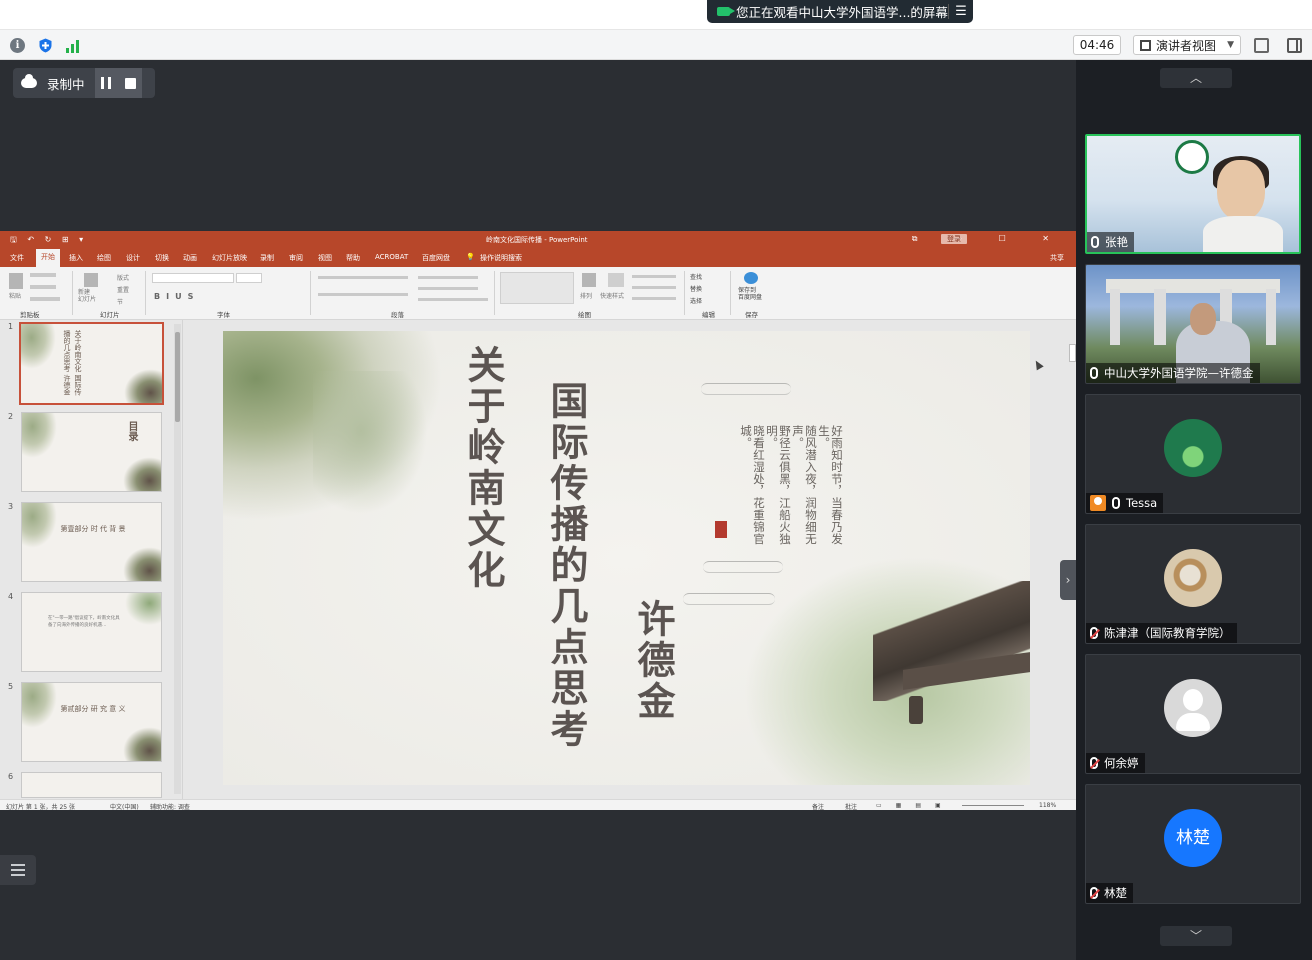 This screenshot has width=1312, height=960. Describe the element at coordinates (120, 301) in the screenshot. I see `section-button: 节` at that location.